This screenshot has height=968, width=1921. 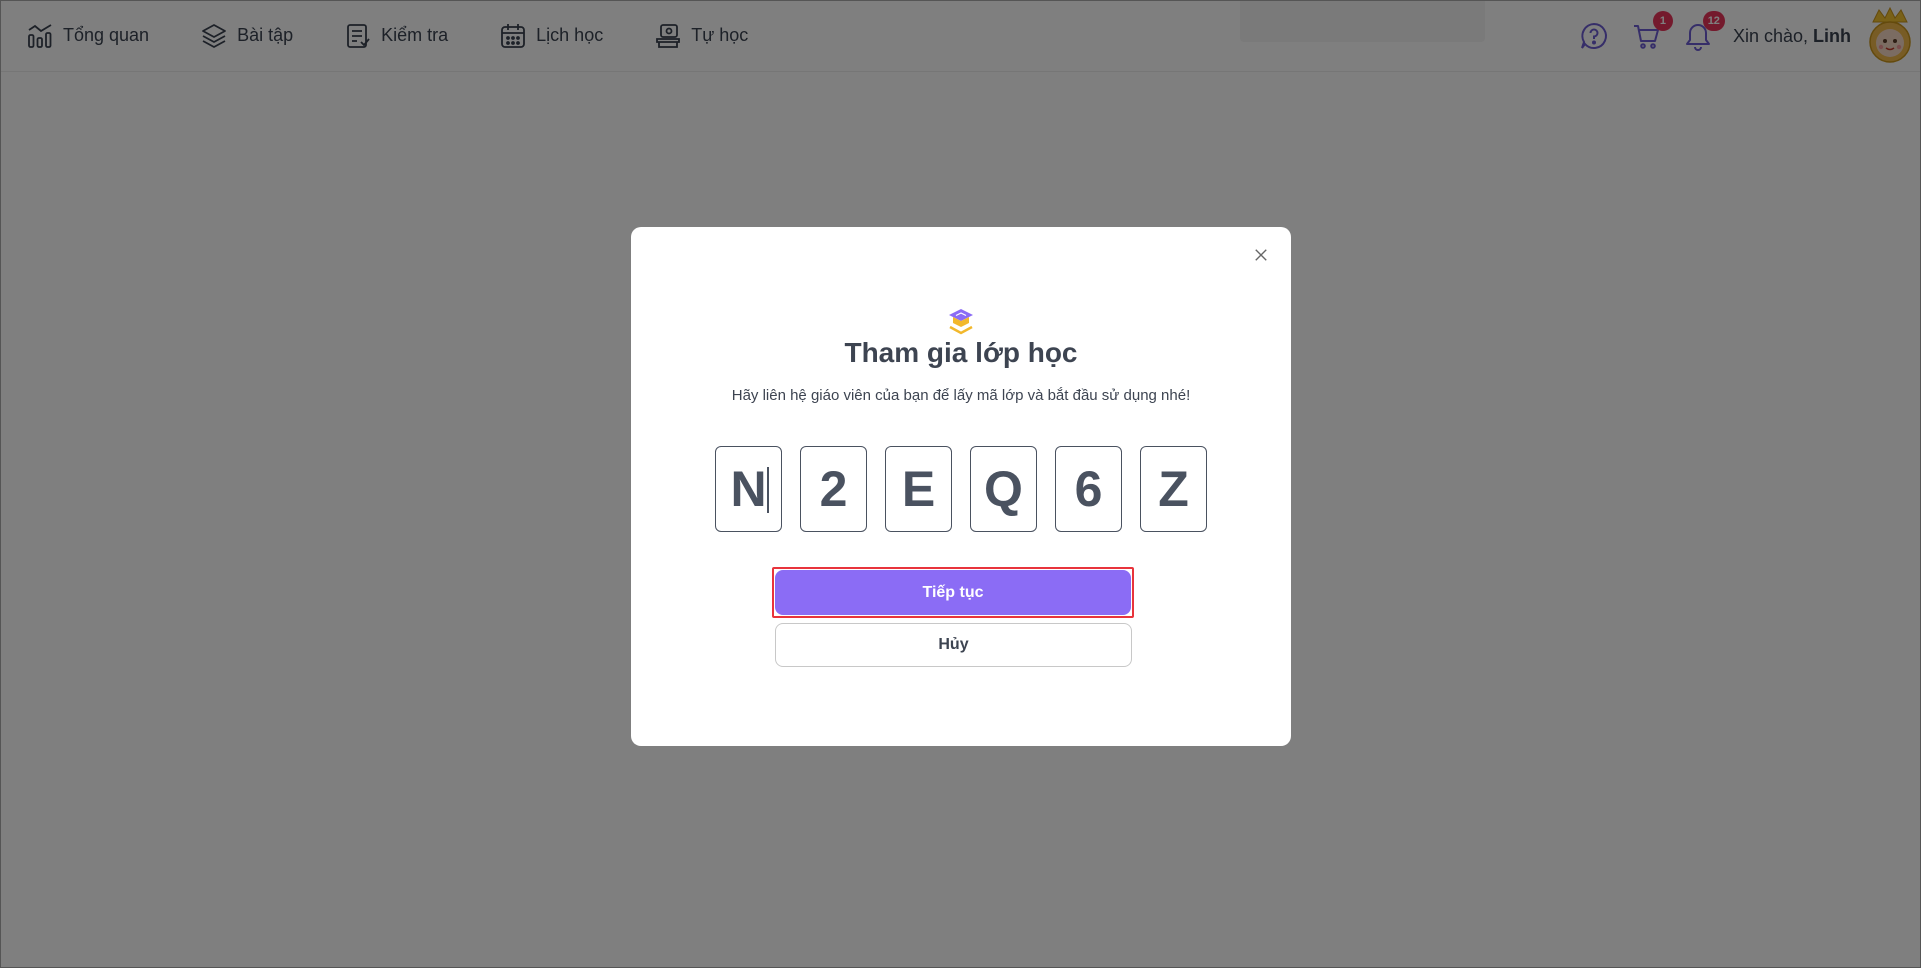 What do you see at coordinates (961, 352) in the screenshot?
I see `dialog-title: Tham gia lớp học` at bounding box center [961, 352].